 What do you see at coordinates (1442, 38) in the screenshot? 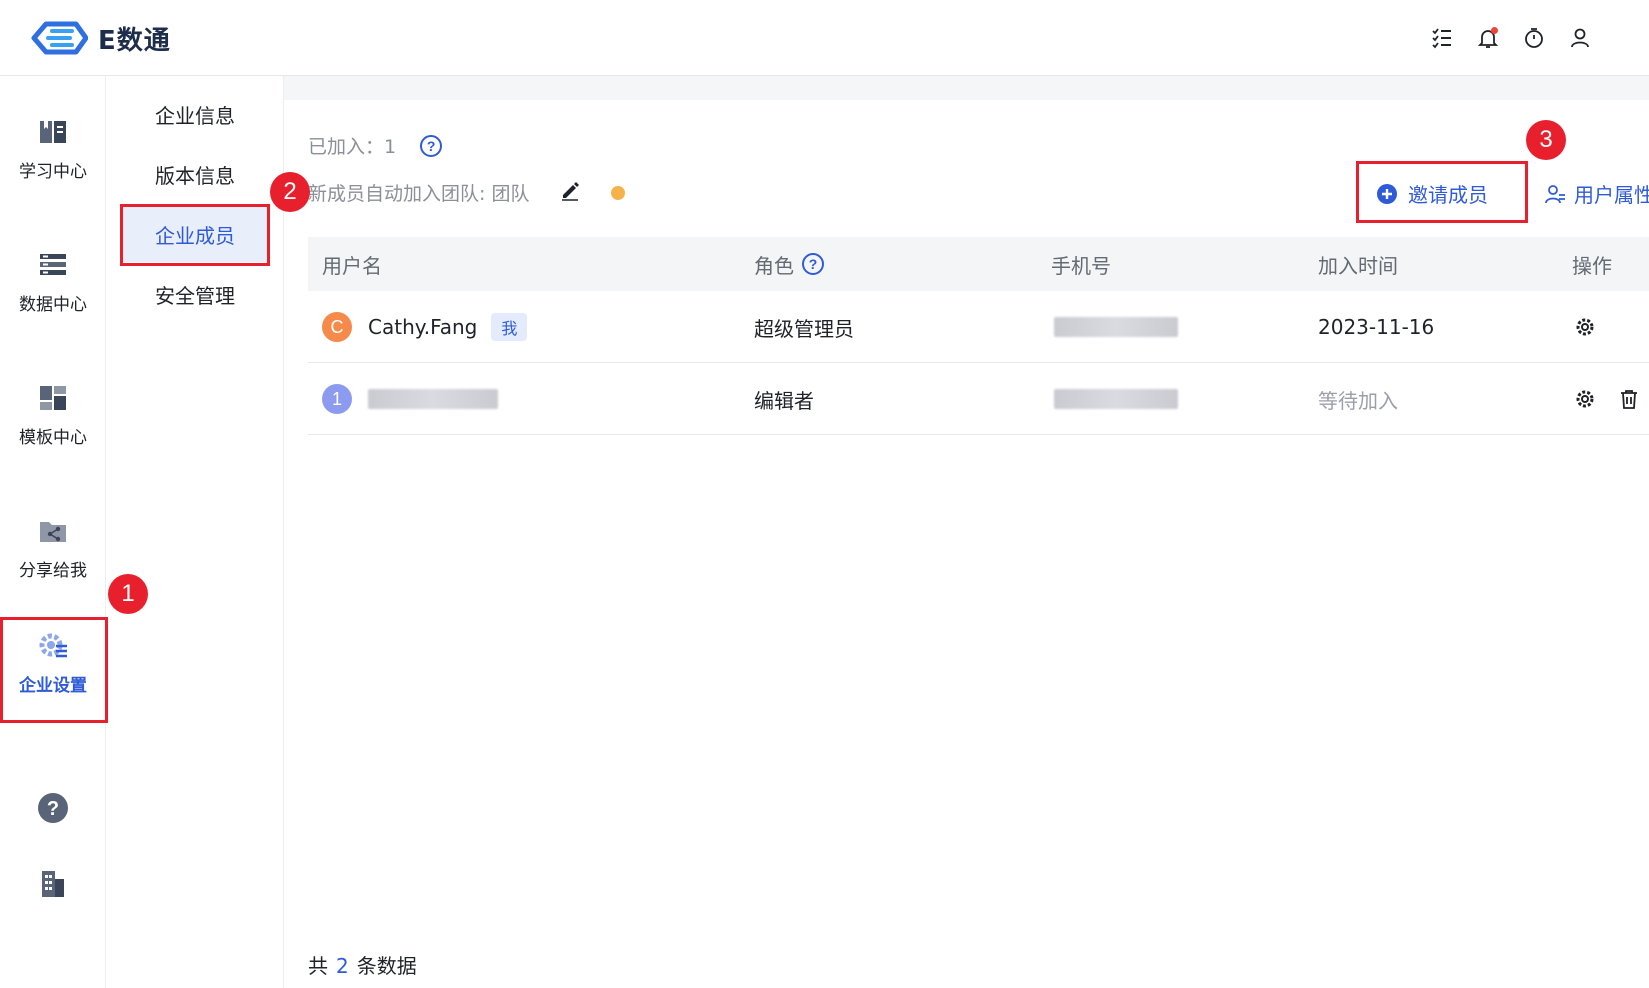
I see `todo-list-icon` at bounding box center [1442, 38].